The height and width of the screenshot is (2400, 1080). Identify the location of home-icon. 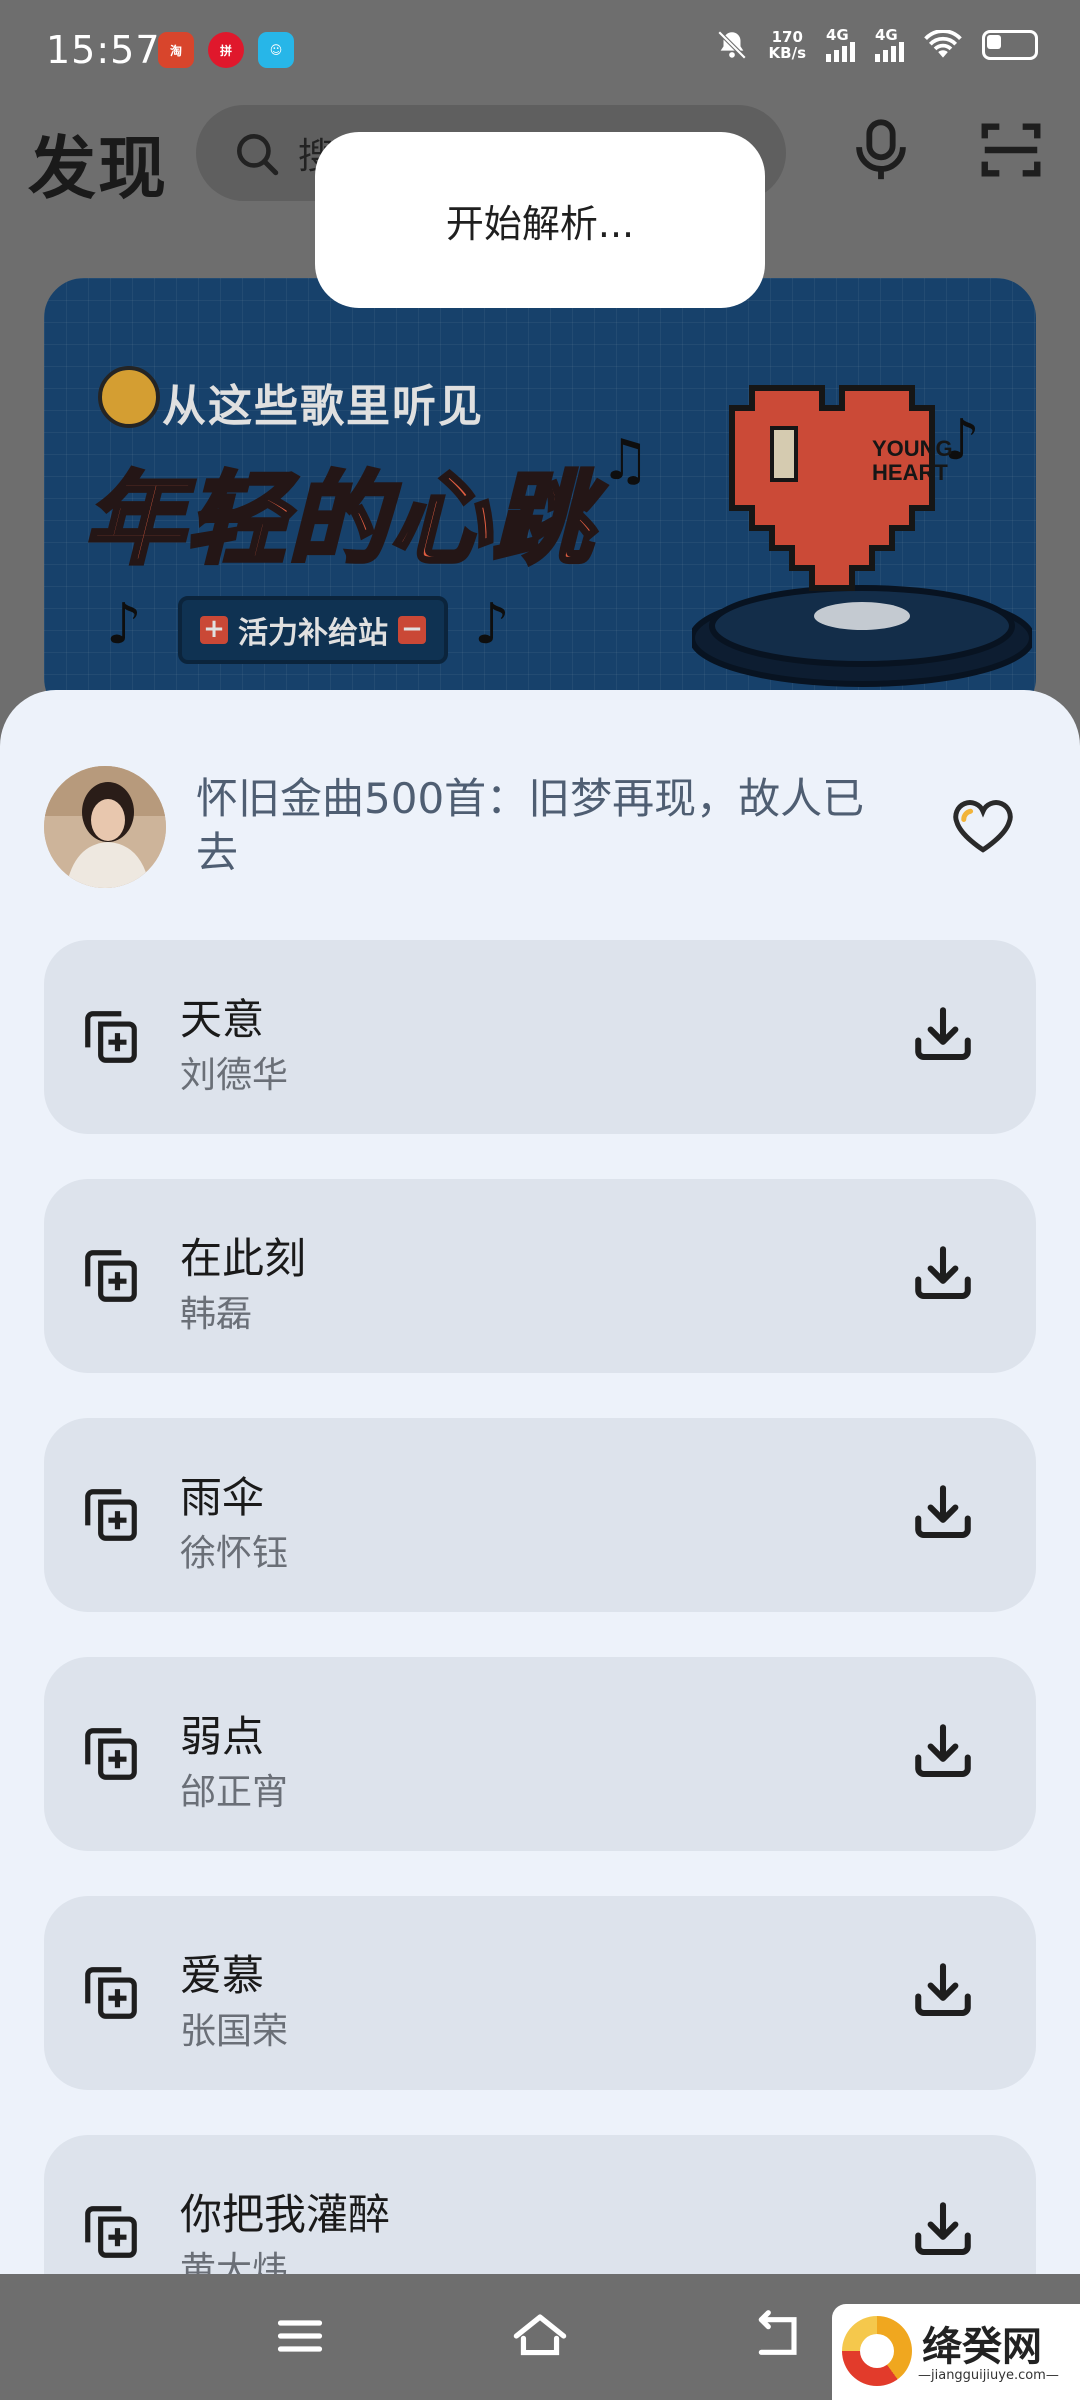
(540, 2336).